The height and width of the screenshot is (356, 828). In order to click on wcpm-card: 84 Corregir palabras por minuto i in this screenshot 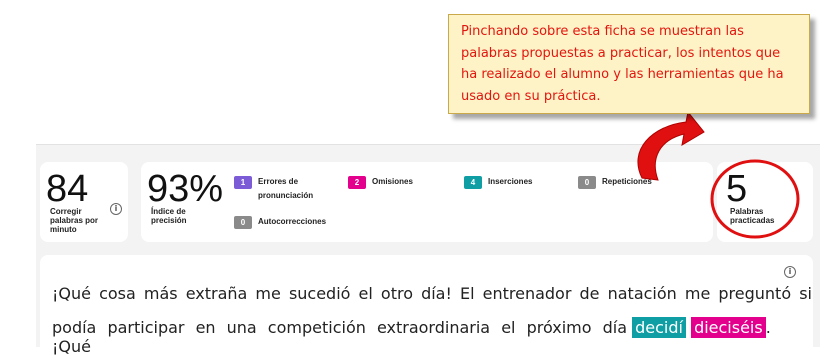, I will do `click(84, 202)`.